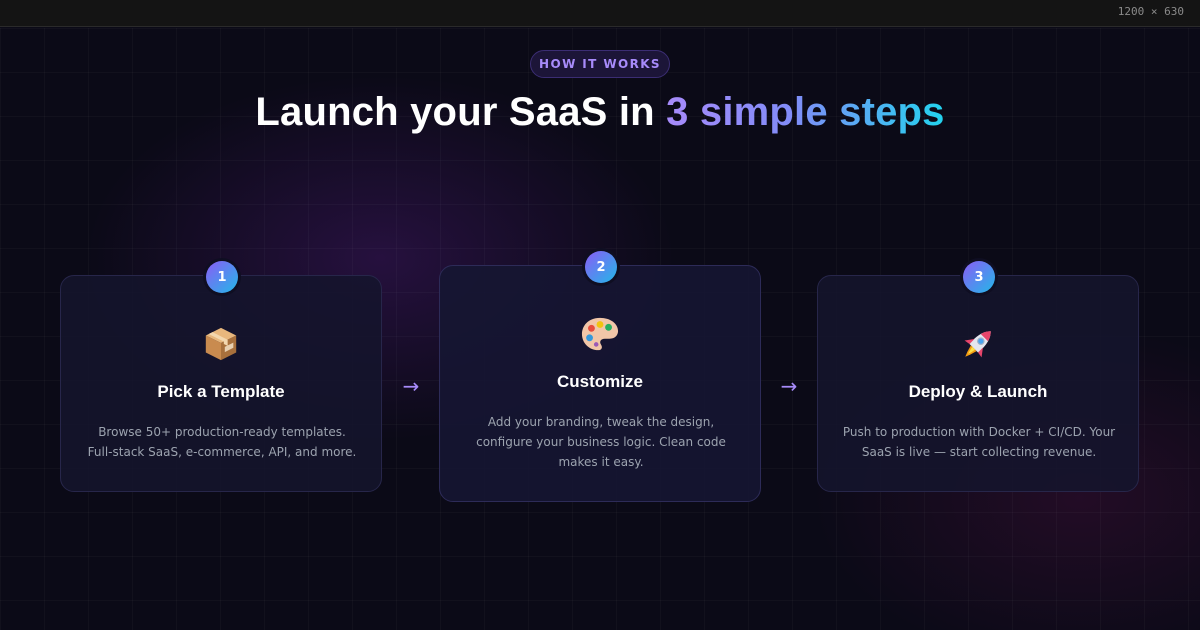  I want to click on viewport-size-label: 1200 × 630, so click(1150, 11).